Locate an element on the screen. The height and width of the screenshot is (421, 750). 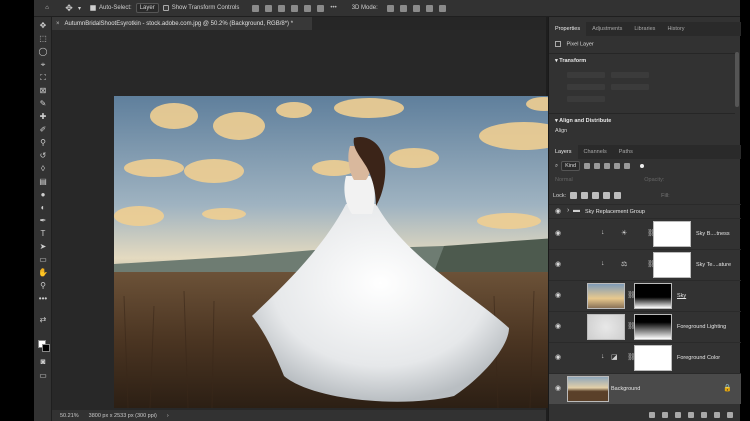
edit-toolbar-icon: ⇄ is located at coordinates (43, 320).